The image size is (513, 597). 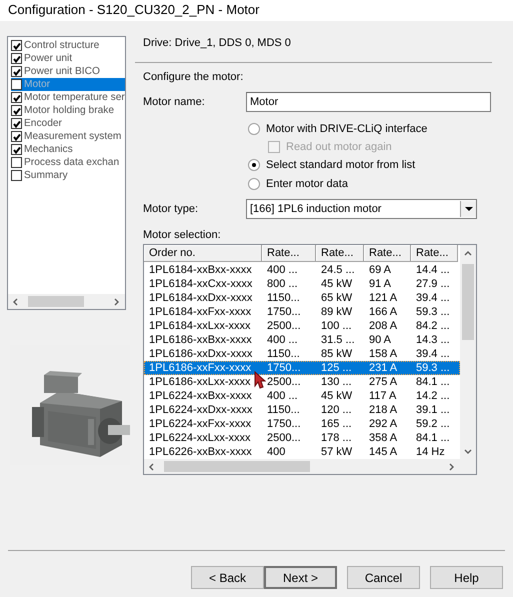 What do you see at coordinates (383, 312) in the screenshot?
I see `table-cell: 166 A` at bounding box center [383, 312].